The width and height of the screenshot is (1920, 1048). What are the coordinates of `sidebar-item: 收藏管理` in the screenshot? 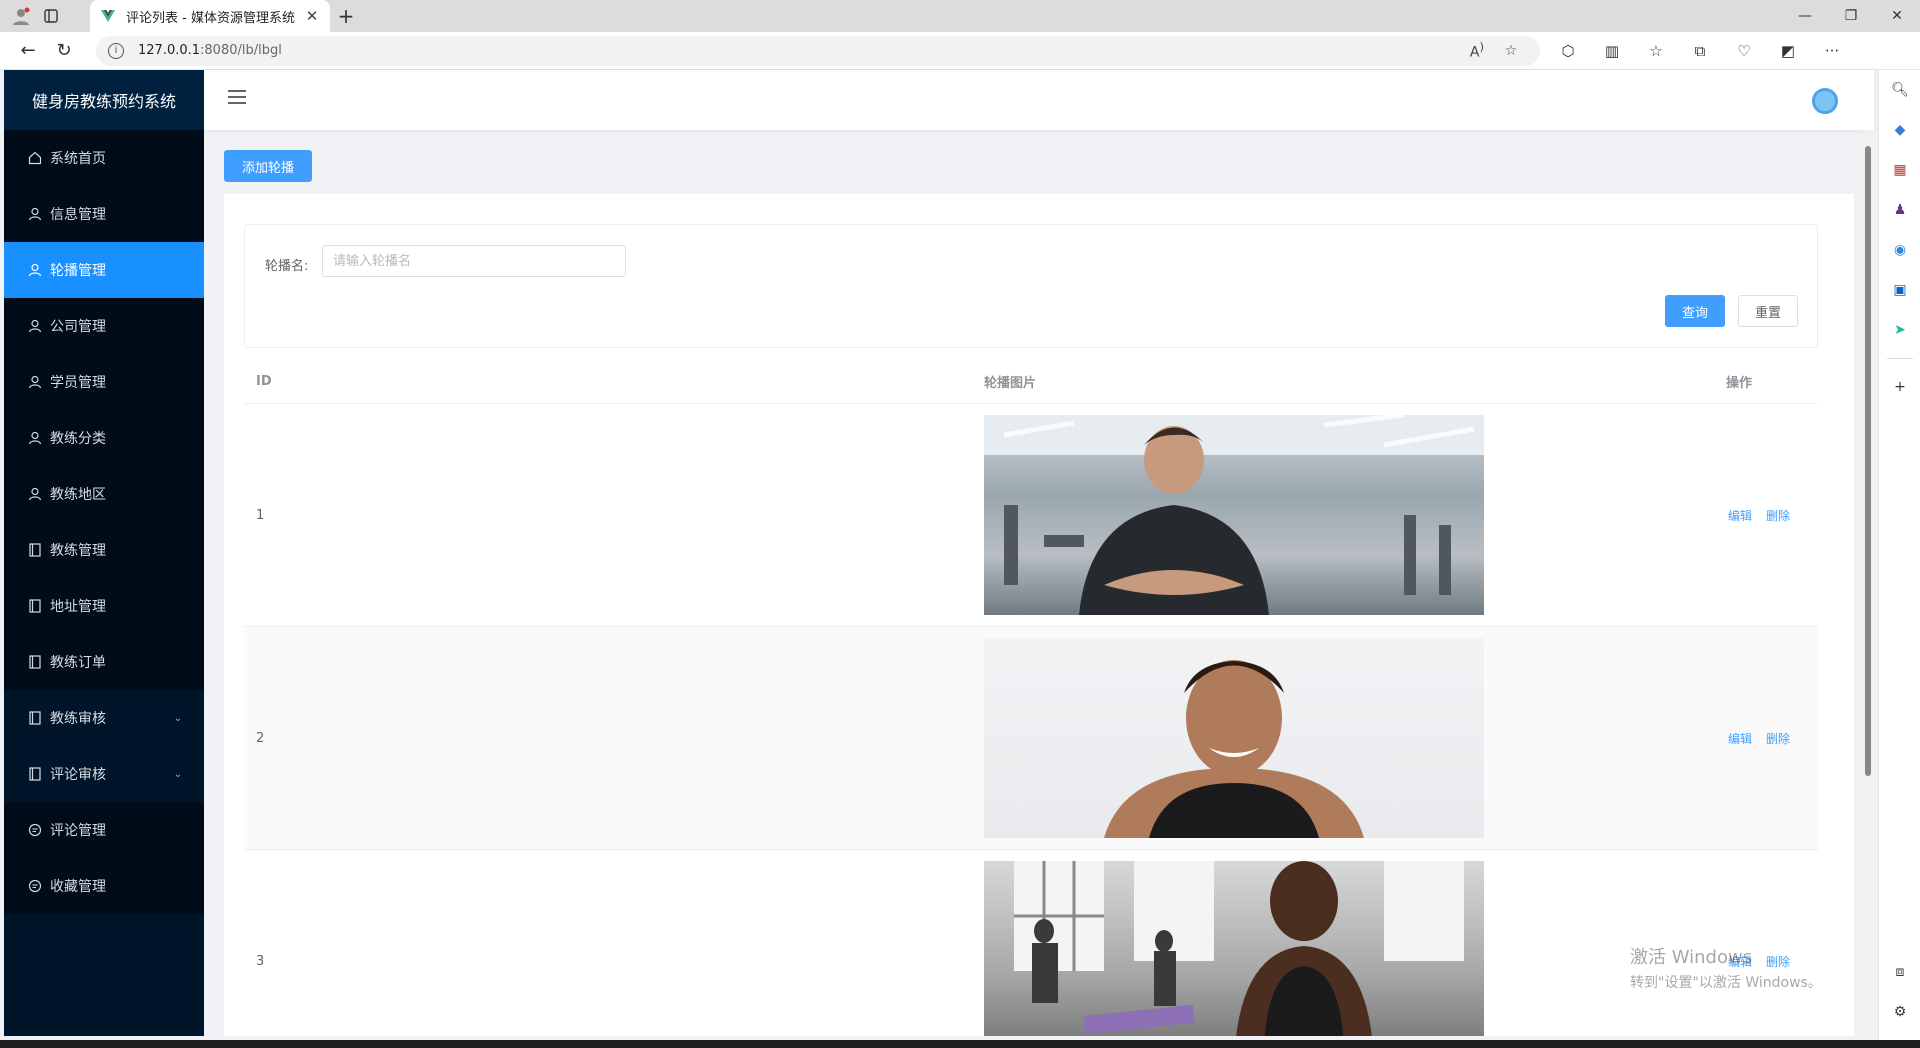 It's located at (104, 886).